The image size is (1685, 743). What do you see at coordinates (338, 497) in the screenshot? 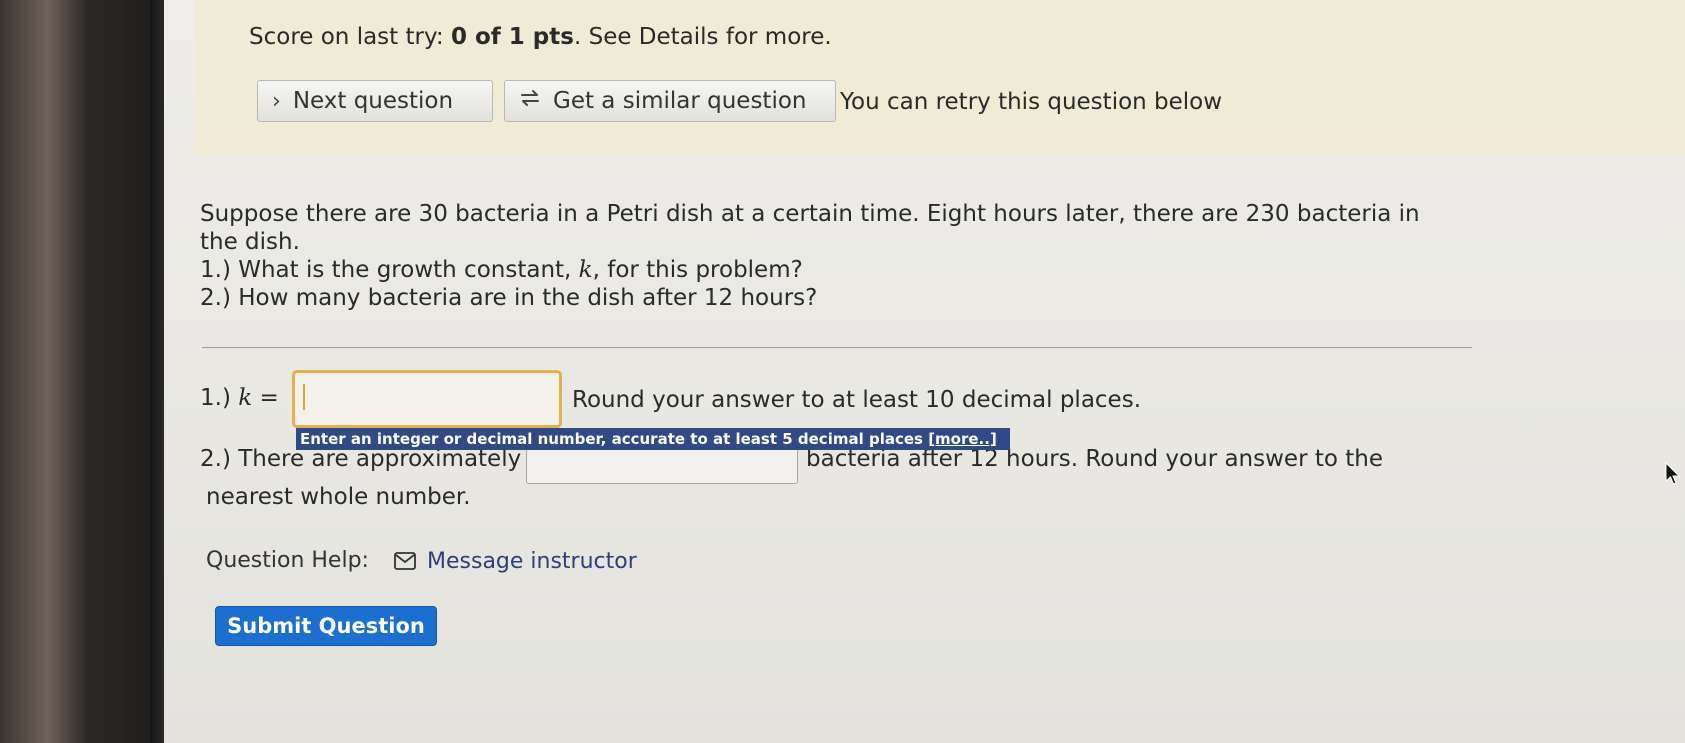
I see `answer-2-tail: nearest whole number.` at bounding box center [338, 497].